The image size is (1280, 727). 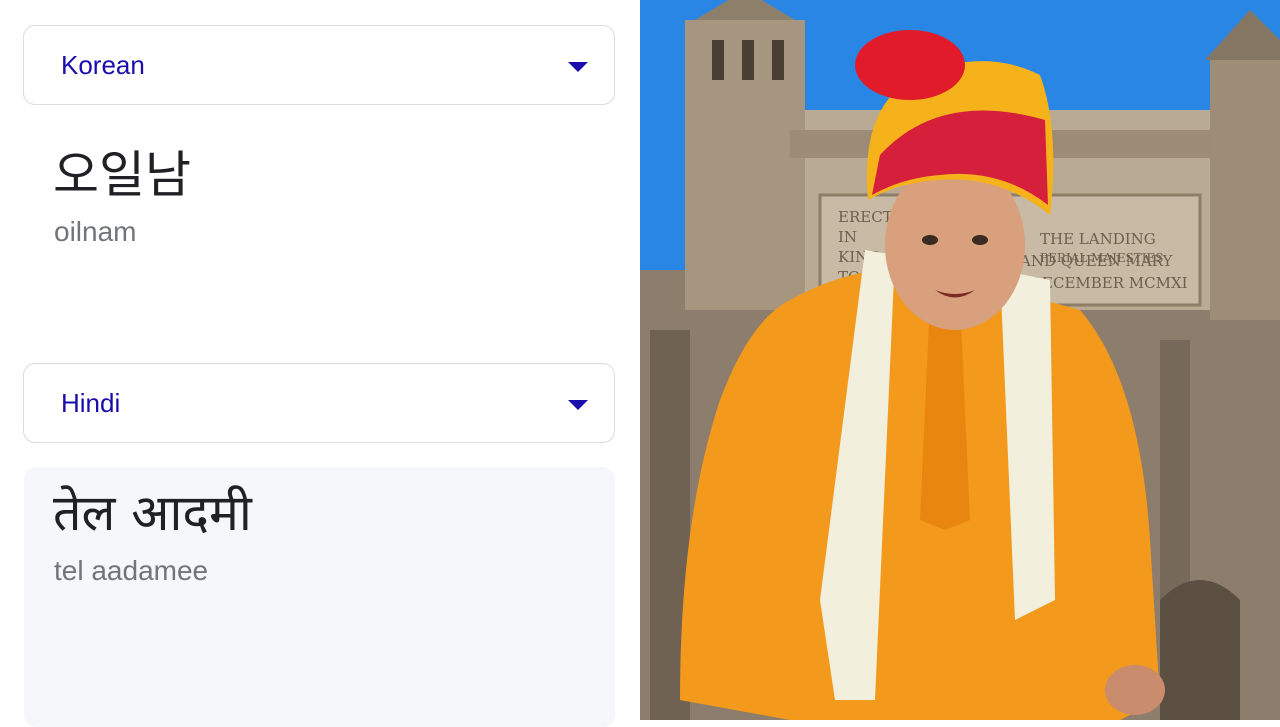 What do you see at coordinates (910, 65) in the screenshot?
I see `turban-pompom` at bounding box center [910, 65].